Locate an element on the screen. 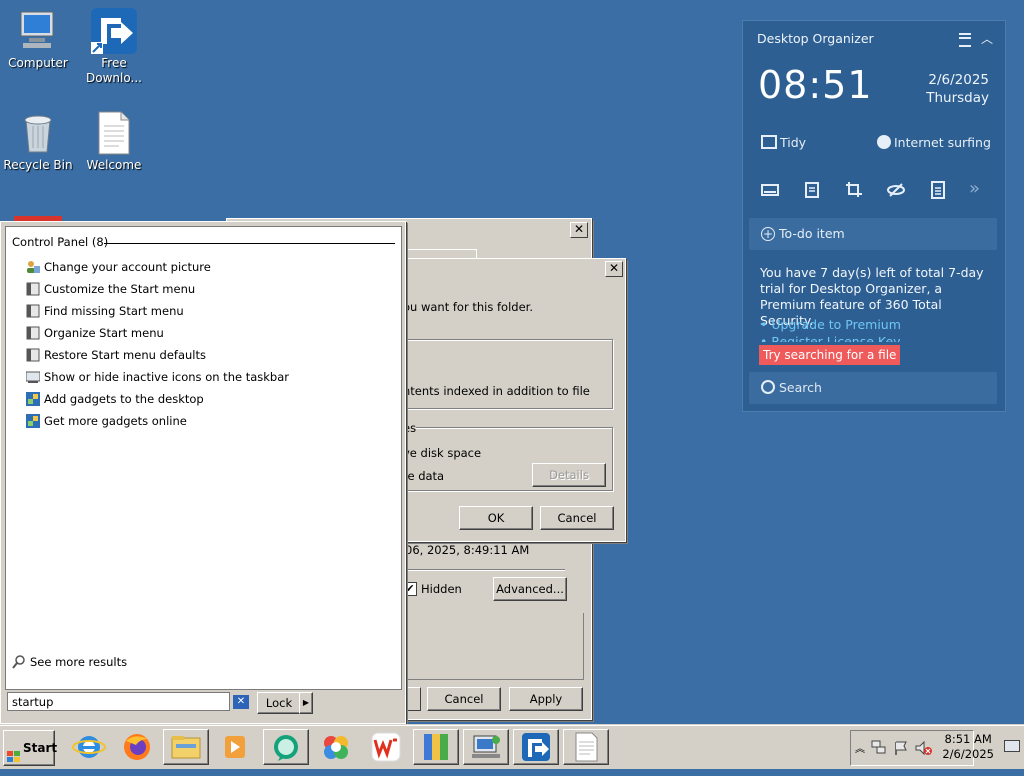  control-panel-icon is located at coordinates (486, 747).